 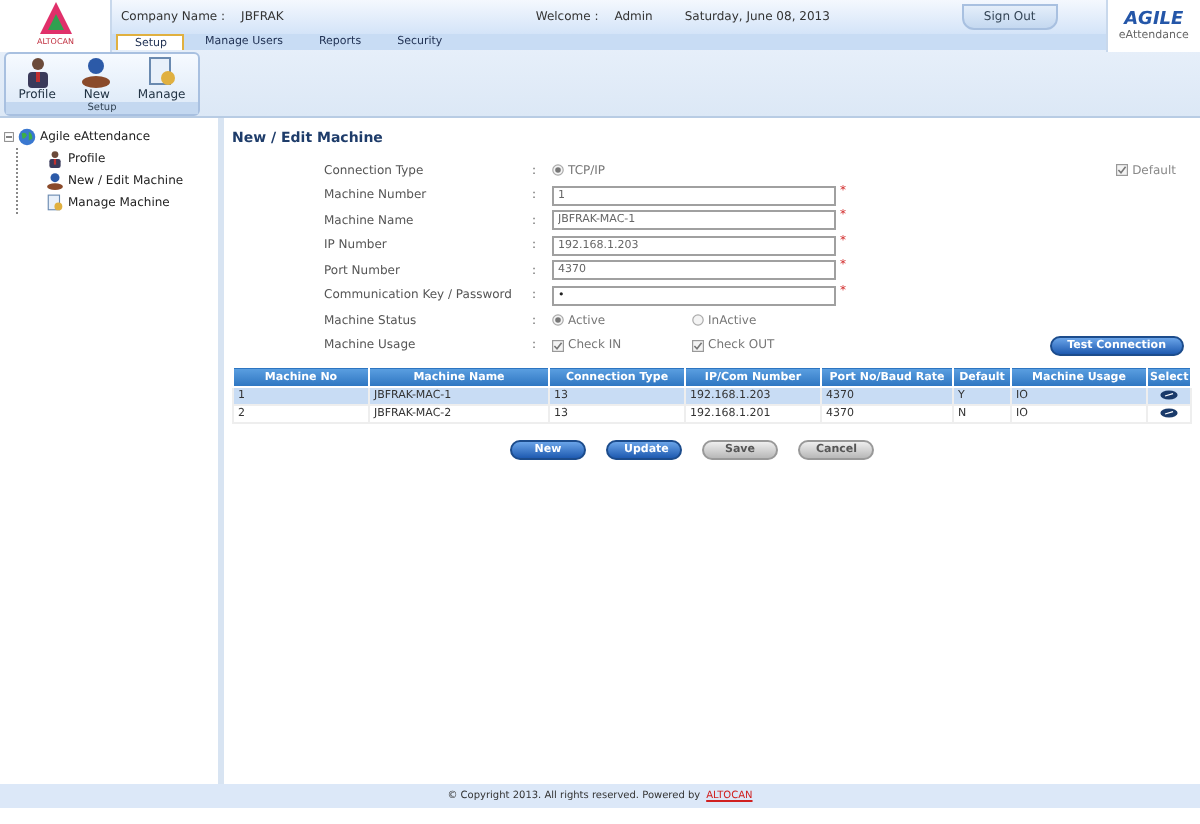 I want to click on collapse-icon, so click(x=9, y=137).